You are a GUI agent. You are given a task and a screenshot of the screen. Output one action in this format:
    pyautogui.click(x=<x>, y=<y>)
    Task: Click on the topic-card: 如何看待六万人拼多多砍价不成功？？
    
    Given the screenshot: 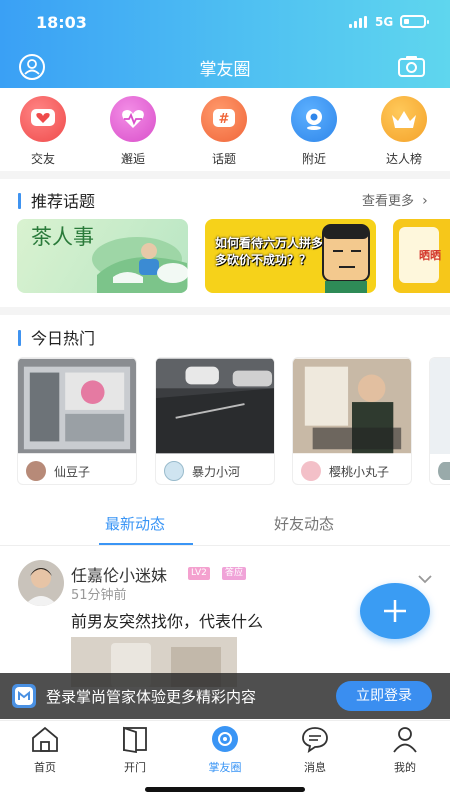 What is the action you would take?
    pyautogui.click(x=290, y=256)
    